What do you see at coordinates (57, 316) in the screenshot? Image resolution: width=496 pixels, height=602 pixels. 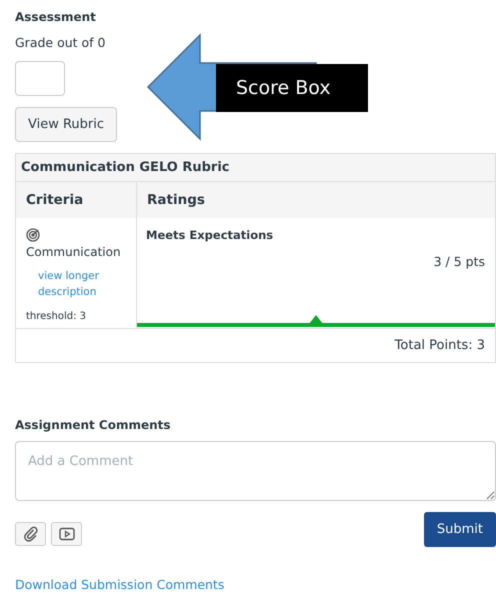 I see `threshold-text: threshold: 3` at bounding box center [57, 316].